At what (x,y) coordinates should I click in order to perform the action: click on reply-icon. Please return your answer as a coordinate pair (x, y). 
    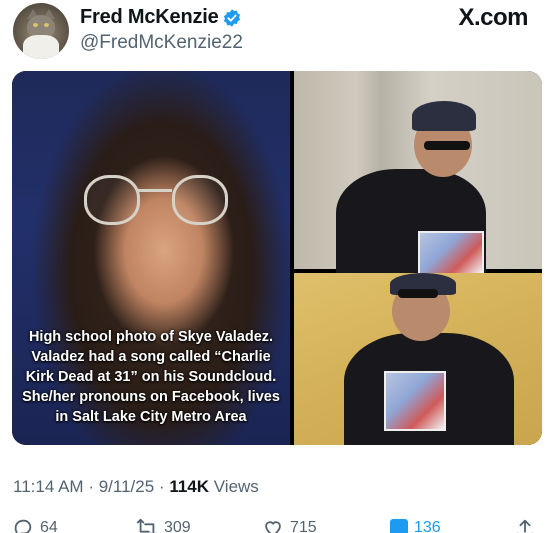
    Looking at the image, I should click on (23, 526).